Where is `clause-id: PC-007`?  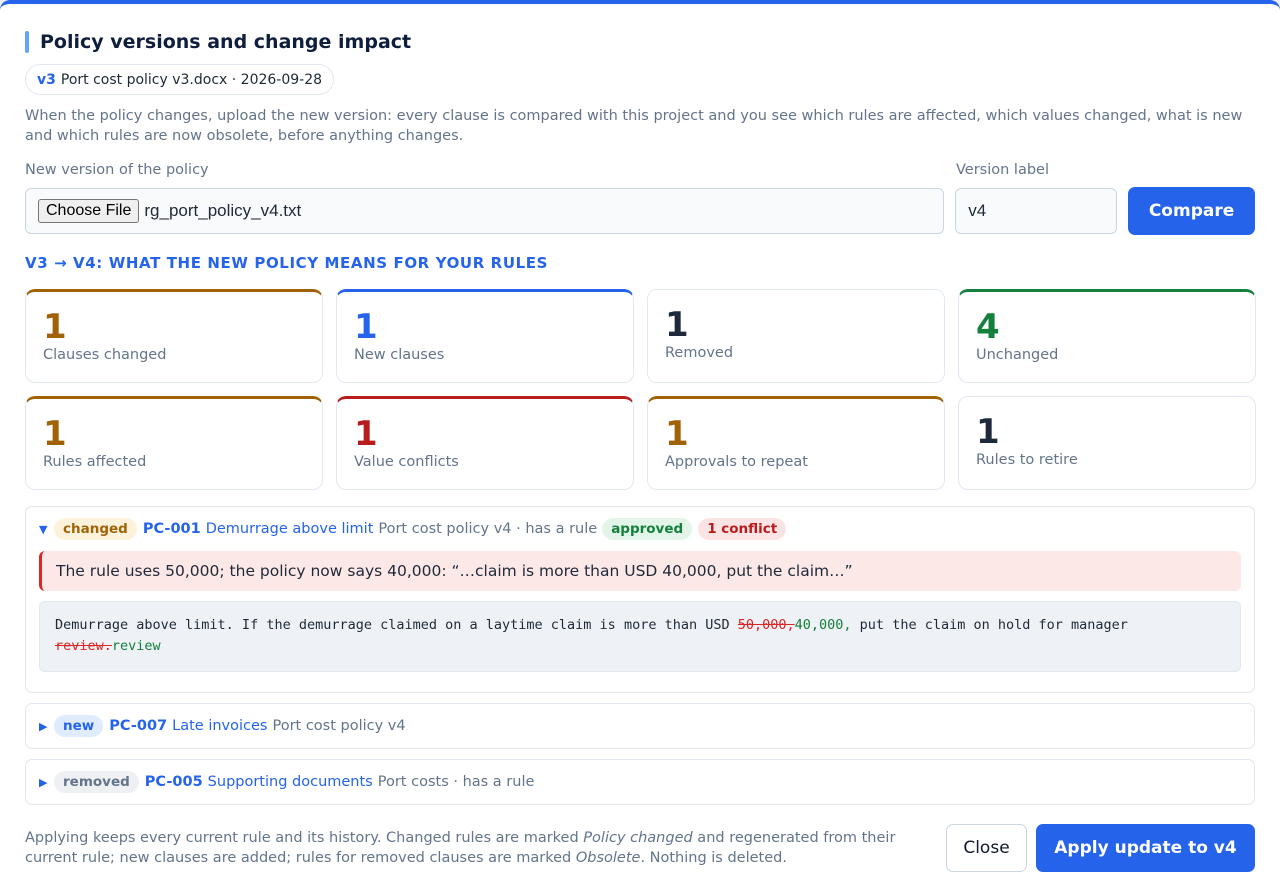 clause-id: PC-007 is located at coordinates (138, 726).